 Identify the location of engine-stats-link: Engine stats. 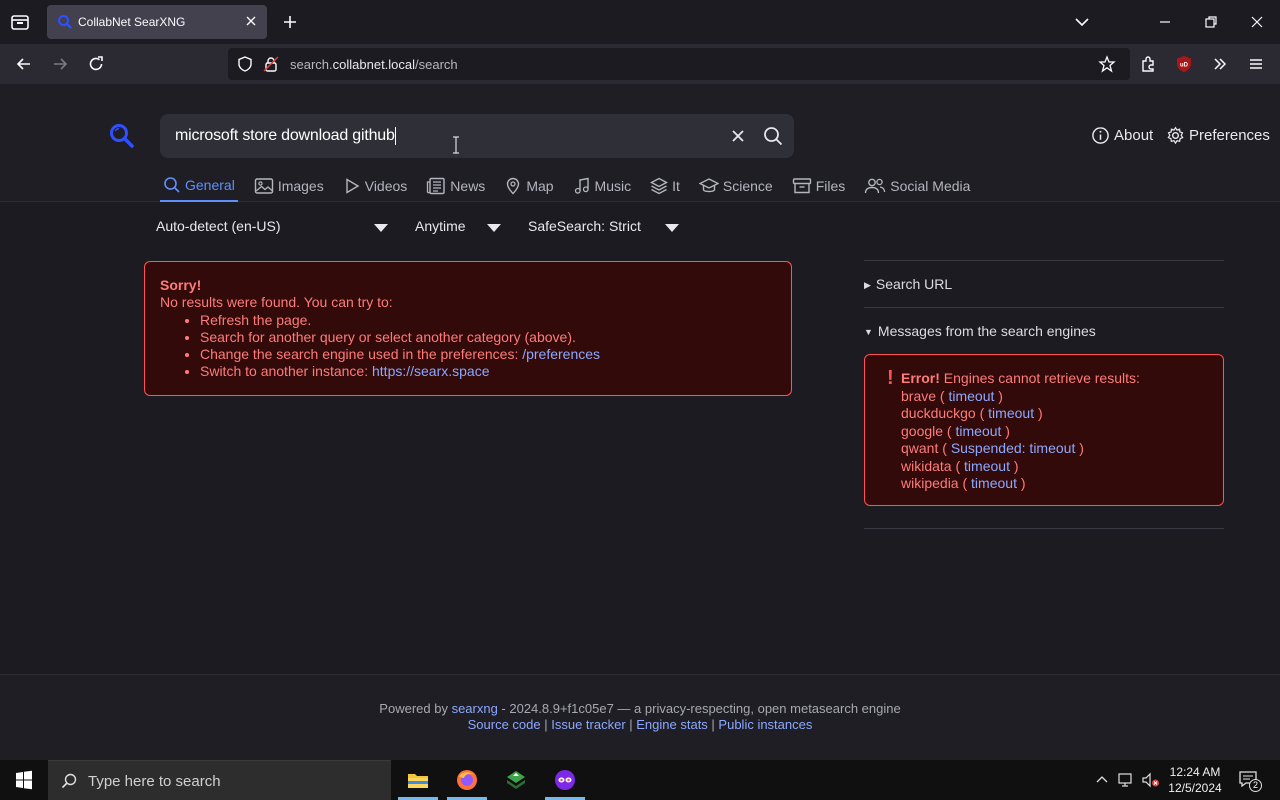
(672, 724).